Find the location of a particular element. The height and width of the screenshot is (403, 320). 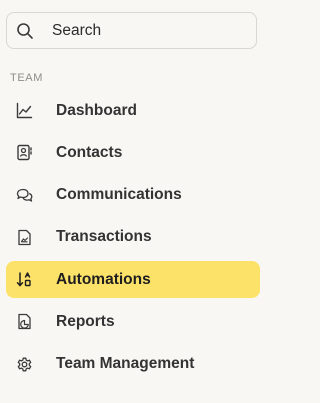

sidebar-item-label: Reports is located at coordinates (85, 321).